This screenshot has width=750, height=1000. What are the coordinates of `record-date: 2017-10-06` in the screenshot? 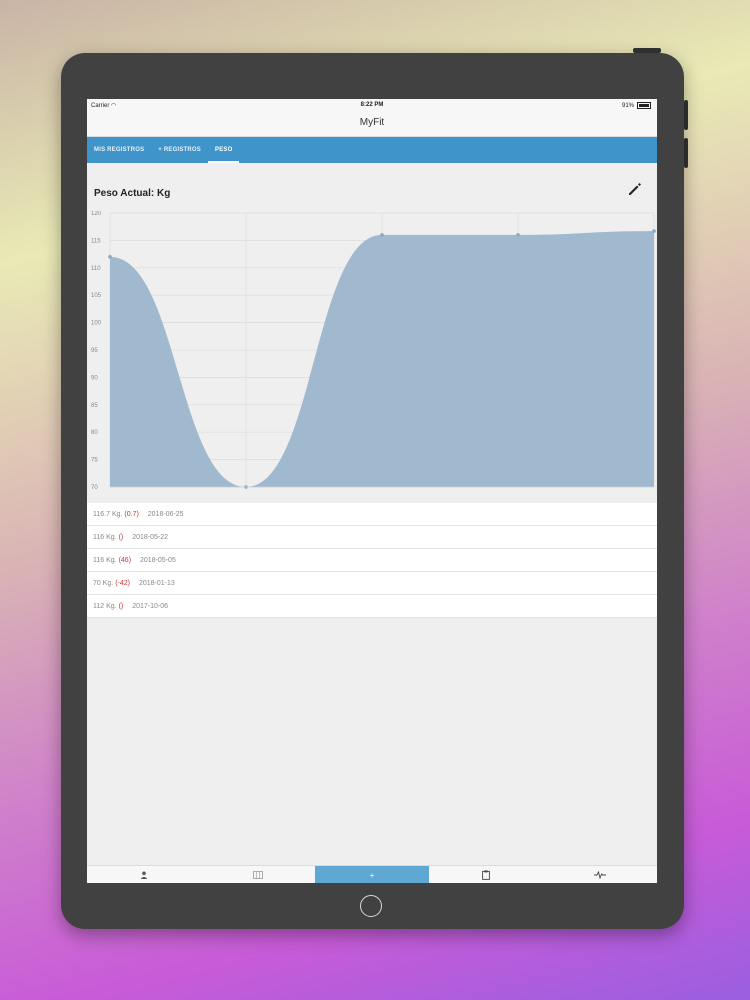 It's located at (150, 606).